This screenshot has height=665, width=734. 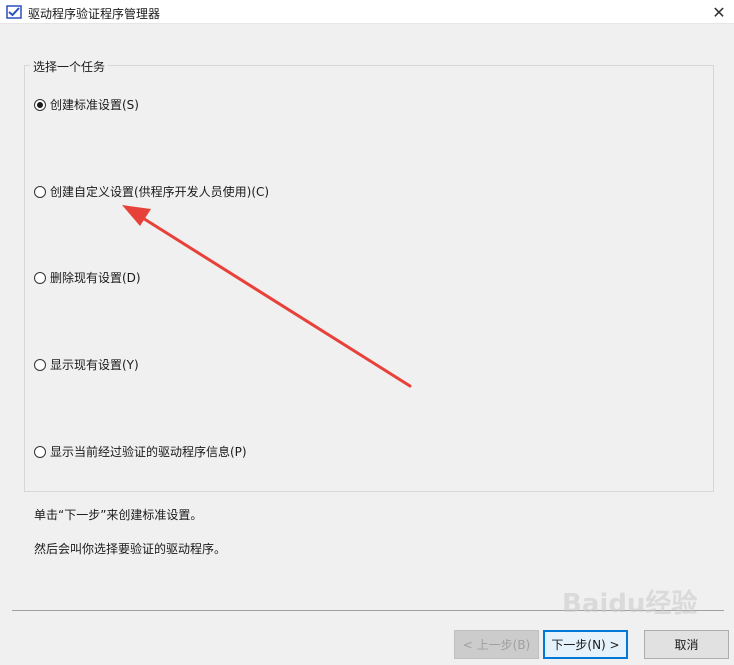 I want to click on window-title: 驱动程序验证程序管理器, so click(x=94, y=14).